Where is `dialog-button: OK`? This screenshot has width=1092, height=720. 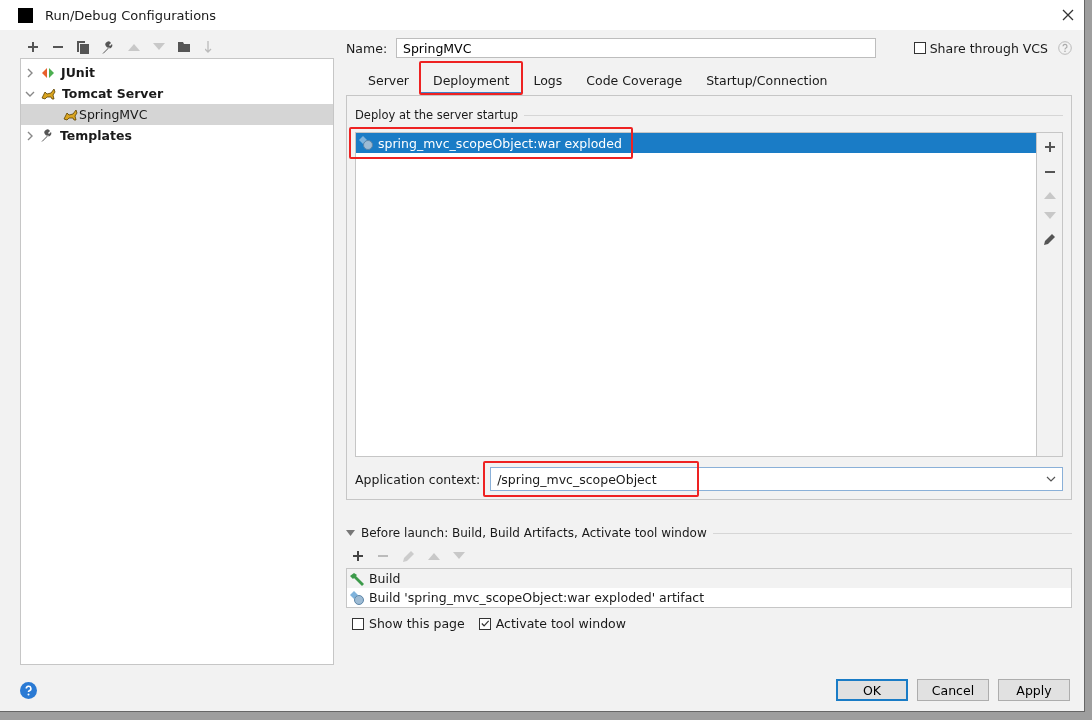 dialog-button: OK is located at coordinates (872, 690).